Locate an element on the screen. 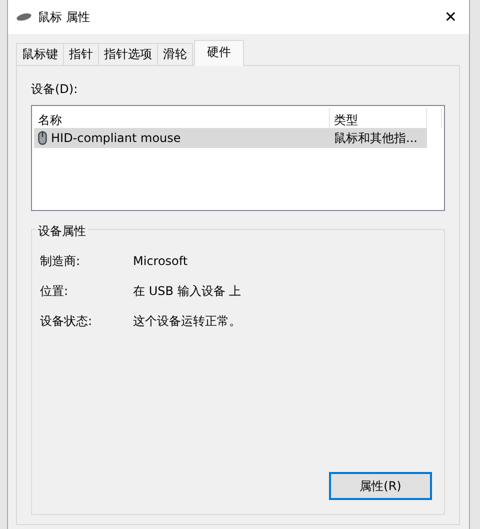 The width and height of the screenshot is (480, 529). tab: 滑轮 is located at coordinates (175, 54).